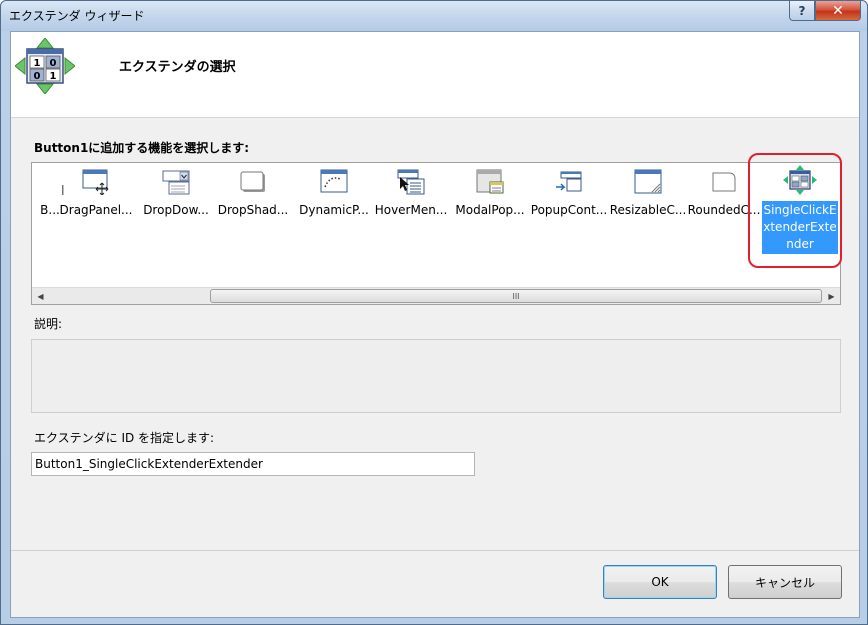 This screenshot has width=868, height=625. Describe the element at coordinates (142, 148) in the screenshot. I see `extender-list-label: Button1に追加する機能を選択します:` at that location.